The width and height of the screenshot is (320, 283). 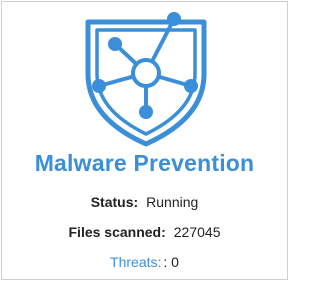 I want to click on files-scanned-value: 227045, so click(x=197, y=232).